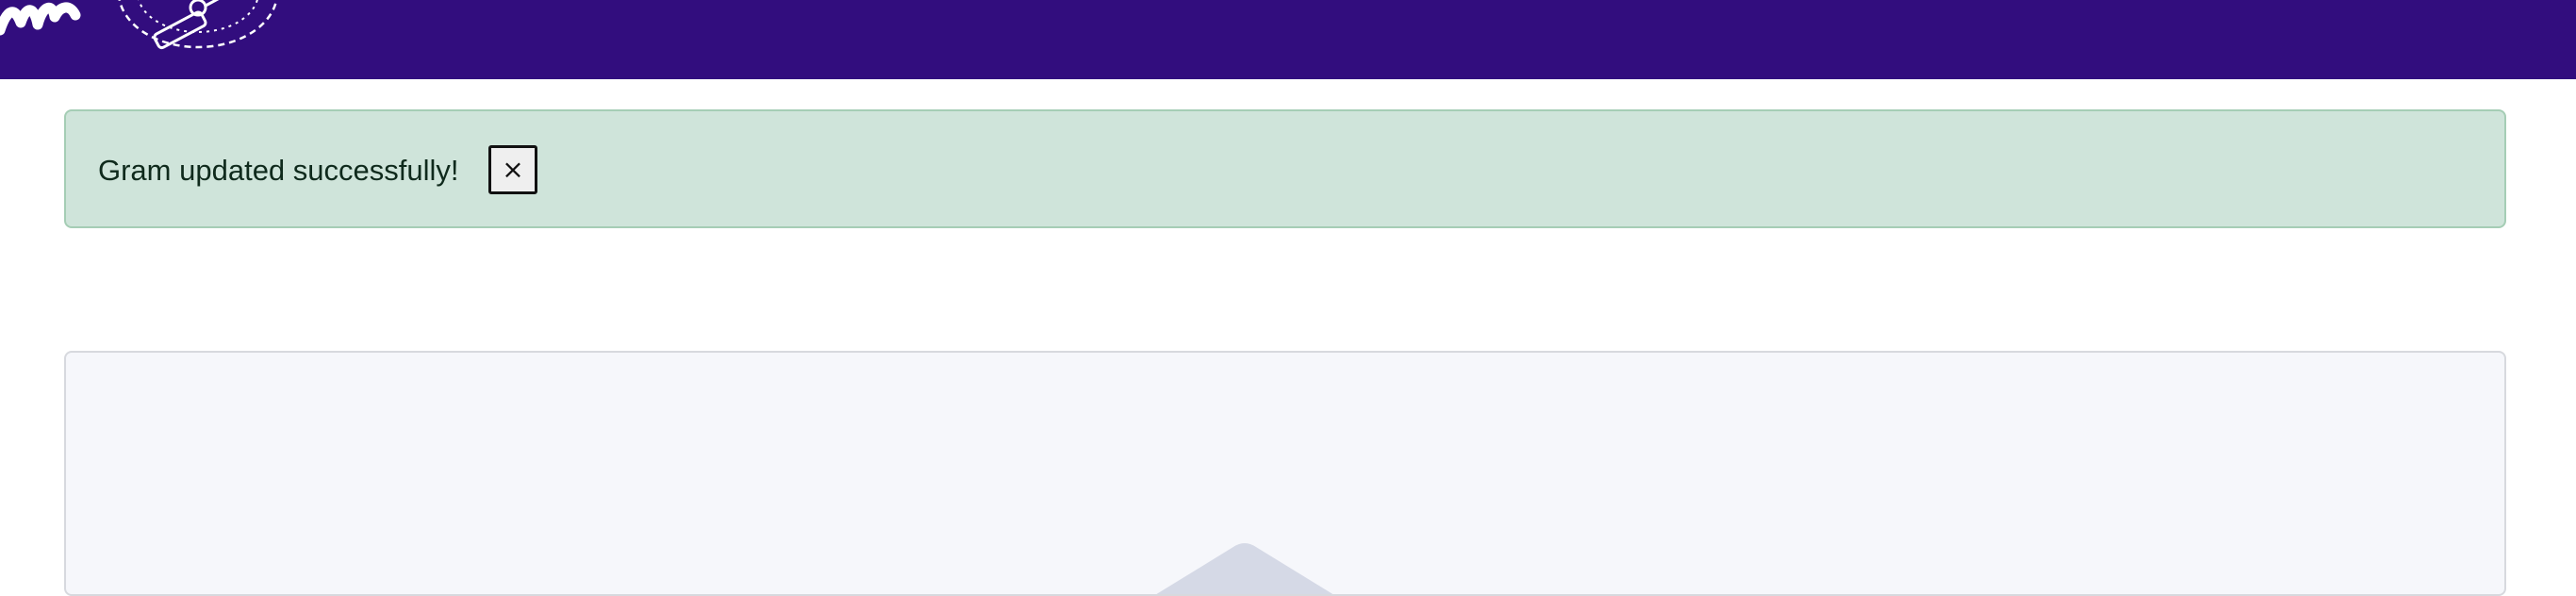 Image resolution: width=2576 pixels, height=596 pixels. Describe the element at coordinates (49, 19) in the screenshot. I see `brand-logo` at that location.